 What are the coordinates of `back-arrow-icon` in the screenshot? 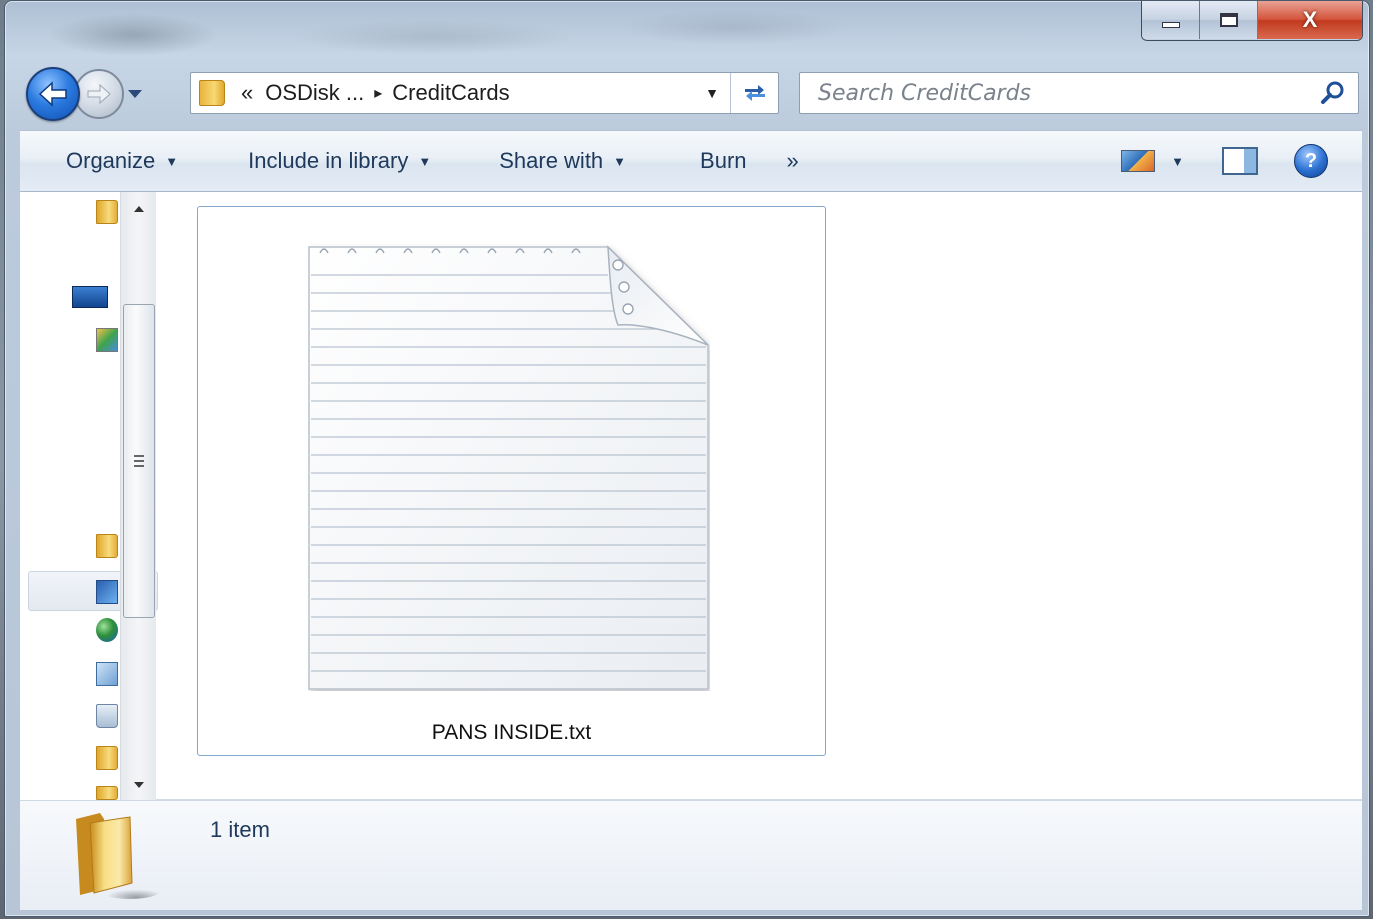 It's located at (52, 94).